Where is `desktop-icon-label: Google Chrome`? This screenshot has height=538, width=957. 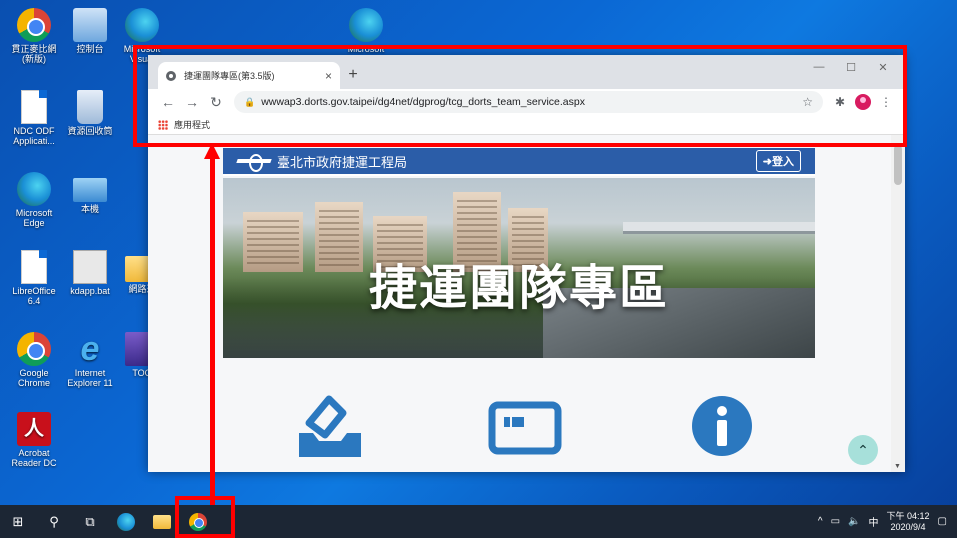
desktop-icon-label: Google Chrome is located at coordinates (33, 378).